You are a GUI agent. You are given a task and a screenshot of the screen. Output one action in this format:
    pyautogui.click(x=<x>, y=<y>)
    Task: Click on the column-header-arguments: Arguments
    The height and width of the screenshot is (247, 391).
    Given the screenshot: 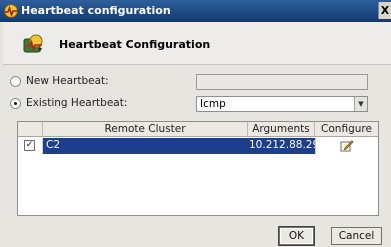 What is the action you would take?
    pyautogui.click(x=281, y=129)
    